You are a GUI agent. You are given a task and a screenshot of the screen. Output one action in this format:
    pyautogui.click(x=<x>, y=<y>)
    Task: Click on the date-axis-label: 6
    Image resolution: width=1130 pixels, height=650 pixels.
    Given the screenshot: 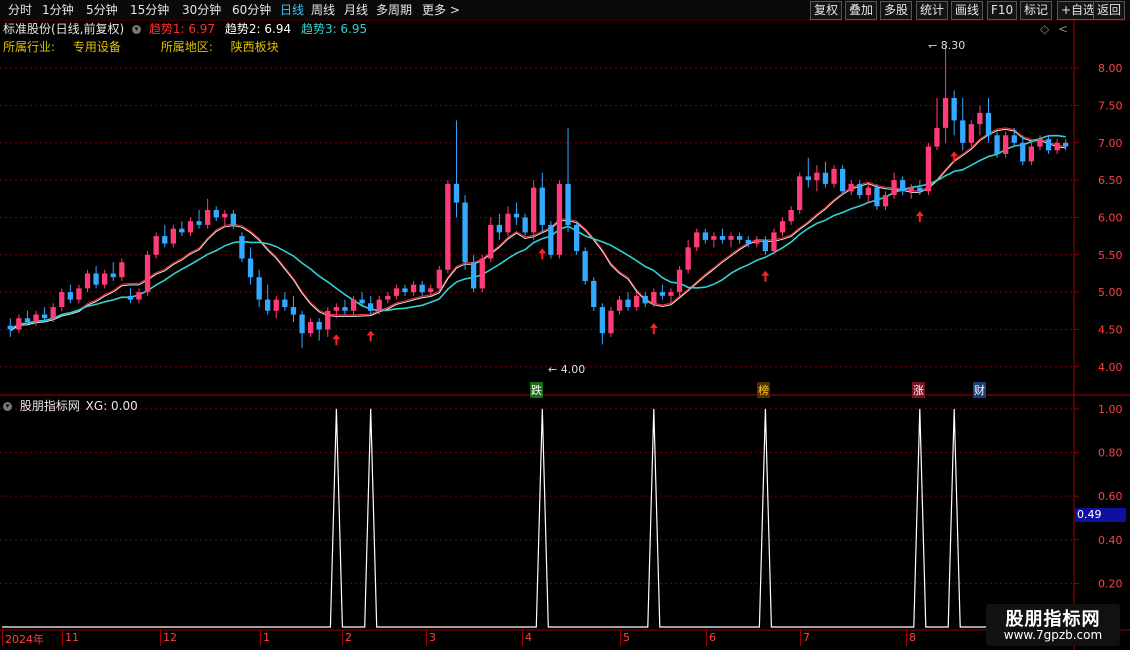 What is the action you would take?
    pyautogui.click(x=712, y=637)
    